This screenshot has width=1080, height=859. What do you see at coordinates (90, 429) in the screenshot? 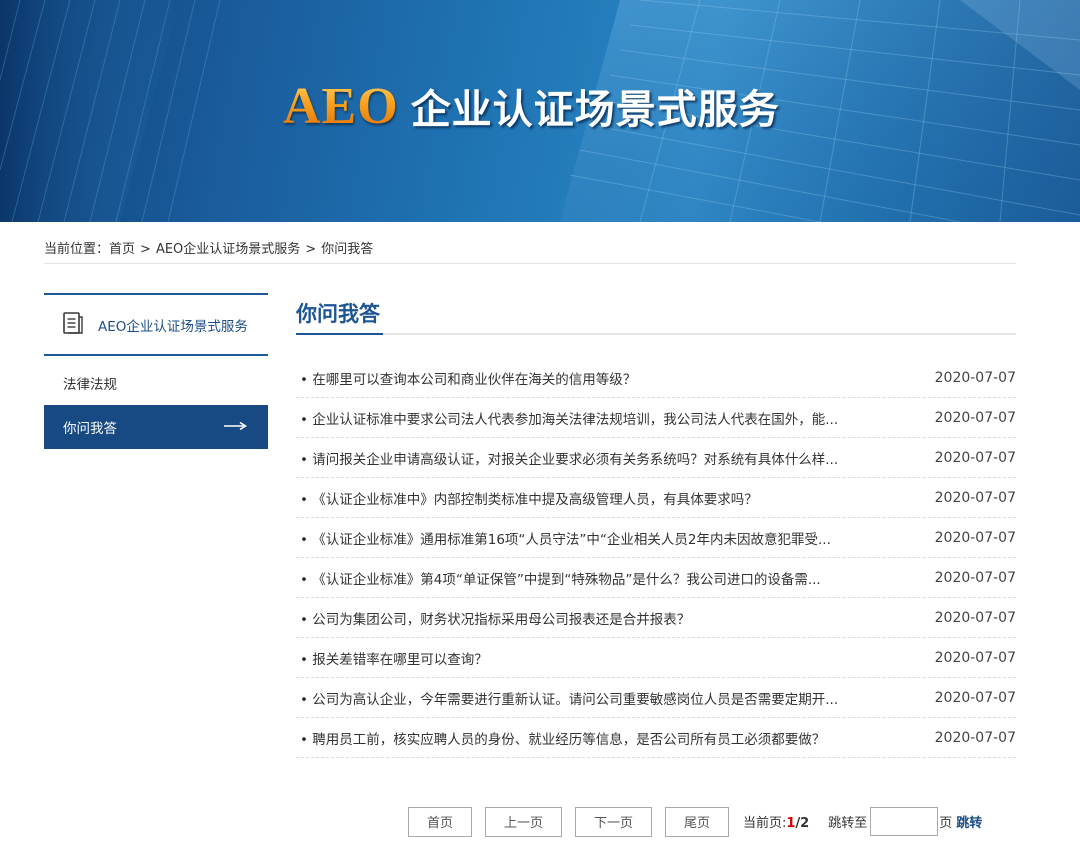
I see `sidebar-item-label: 你问我答` at bounding box center [90, 429].